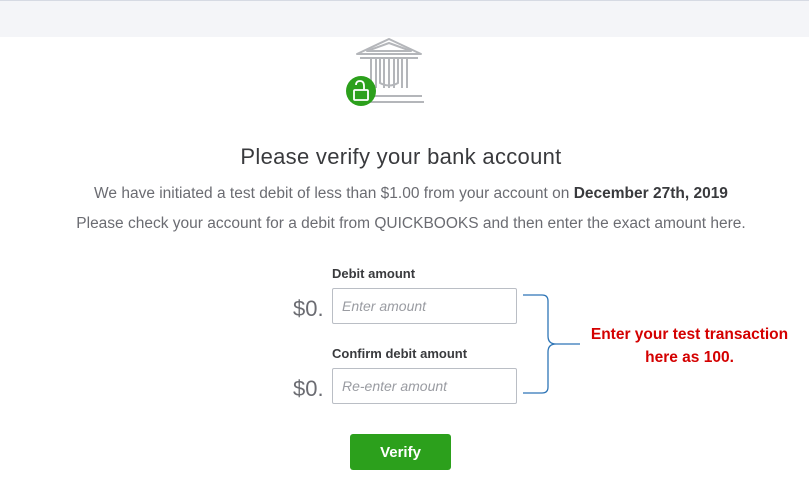 This screenshot has width=809, height=501. Describe the element at coordinates (424, 306) in the screenshot. I see `debit-amount-input` at that location.